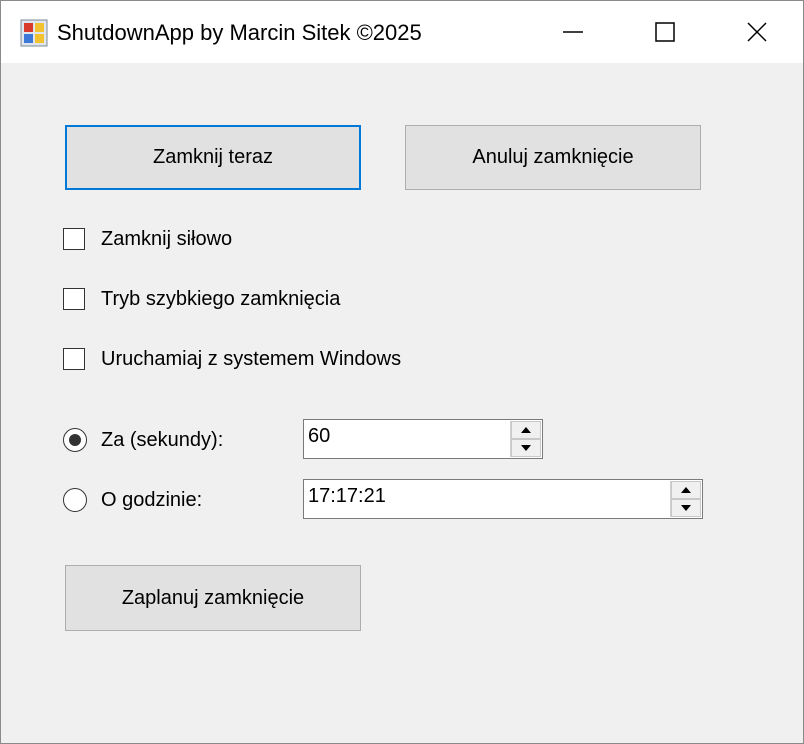 The image size is (804, 744). I want to click on maximize-icon, so click(665, 32).